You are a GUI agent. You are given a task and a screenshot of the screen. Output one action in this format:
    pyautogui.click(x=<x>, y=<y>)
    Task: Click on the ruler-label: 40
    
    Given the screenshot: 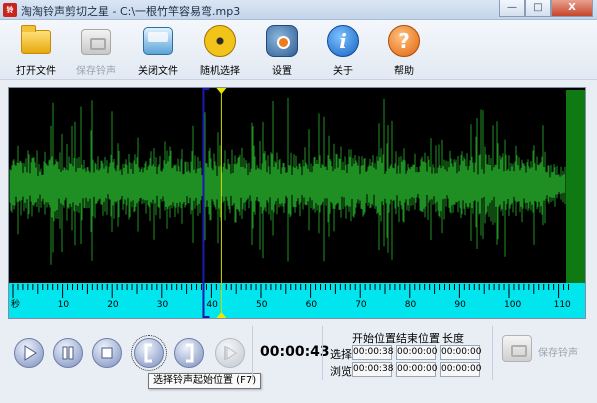 What is the action you would take?
    pyautogui.click(x=212, y=305)
    